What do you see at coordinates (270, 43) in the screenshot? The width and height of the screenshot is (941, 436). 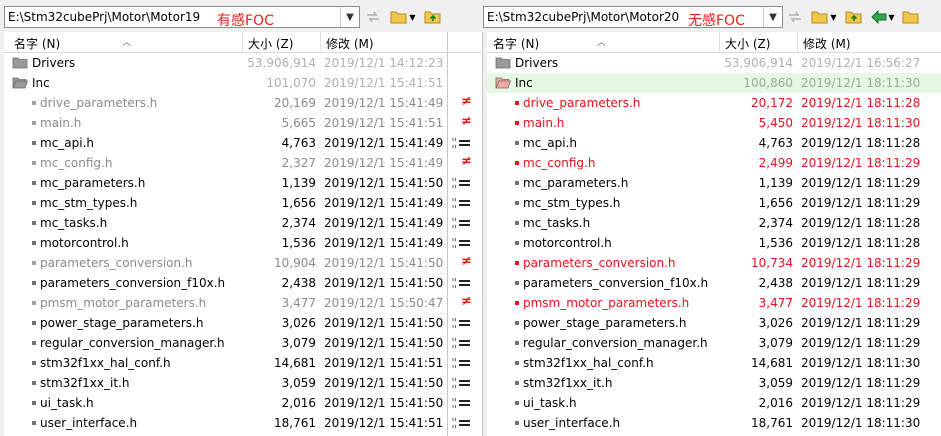 I see `left-header-size: 大小 (Z)` at bounding box center [270, 43].